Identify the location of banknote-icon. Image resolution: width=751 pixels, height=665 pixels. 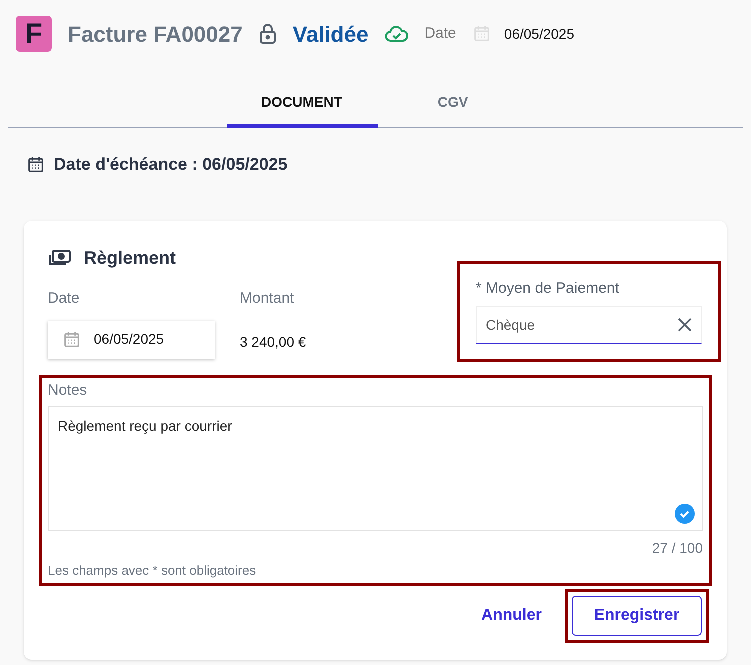
(60, 258).